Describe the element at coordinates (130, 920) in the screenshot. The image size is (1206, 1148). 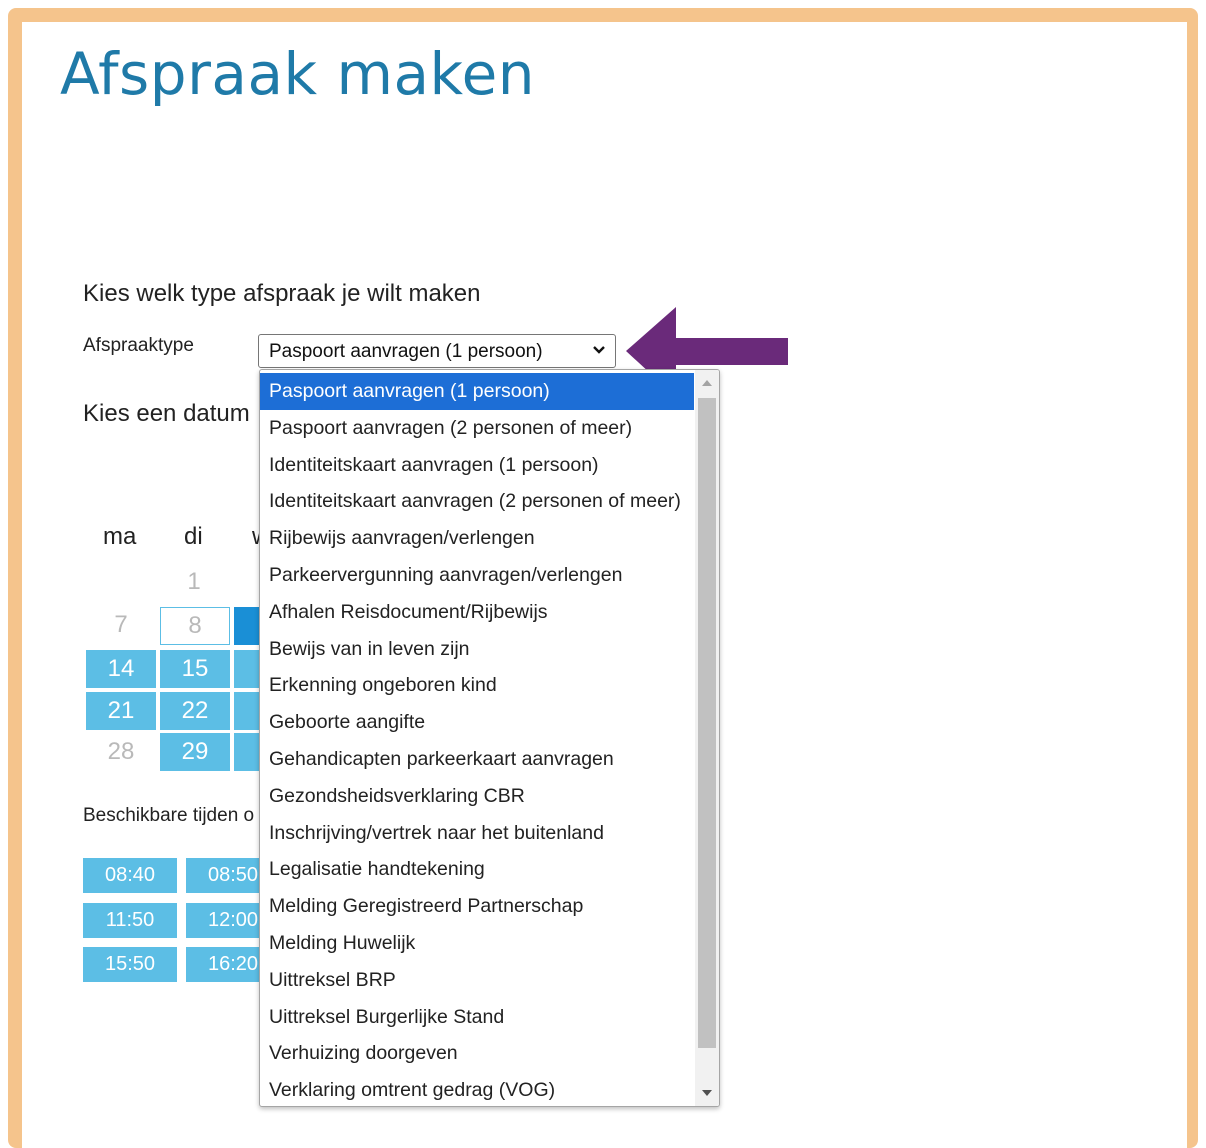
I see `time-slot-button: 11:50` at that location.